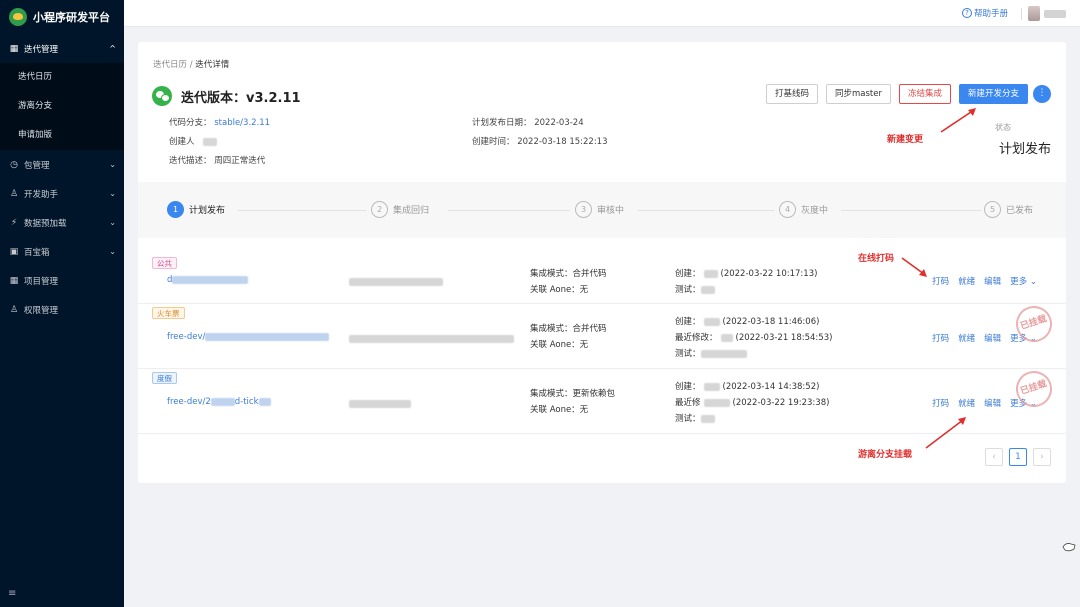 Image resolution: width=1080 pixels, height=607 pixels. Describe the element at coordinates (784, 338) in the screenshot. I see `modified-time: (2022-03-21 18:54:53)` at that location.